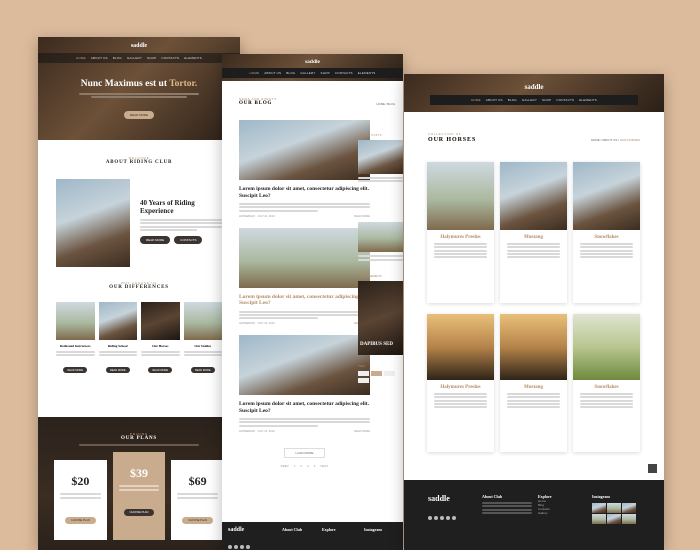 The height and width of the screenshot is (550, 700). I want to click on breadcrumb: HOME / BLOG, so click(386, 104).